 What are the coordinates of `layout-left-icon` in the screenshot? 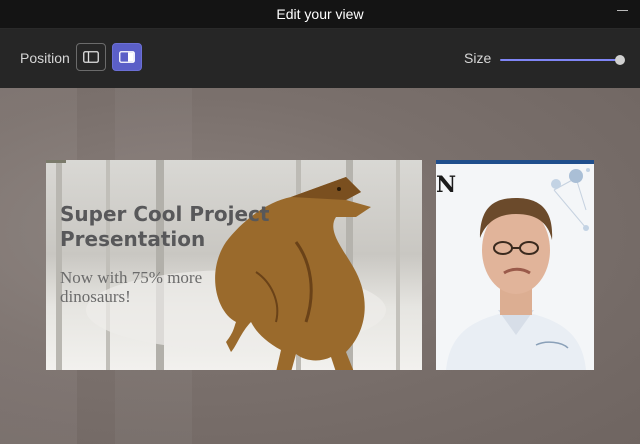 It's located at (91, 57).